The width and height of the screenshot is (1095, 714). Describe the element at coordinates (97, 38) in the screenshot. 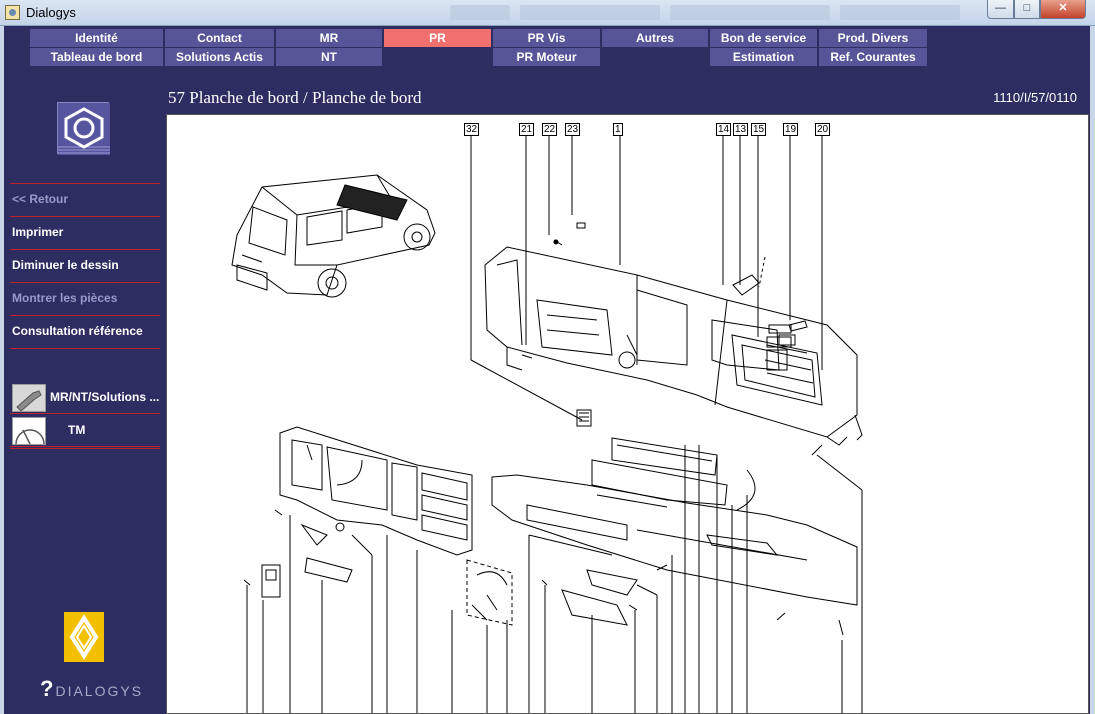

I see `menu-identite: Identité` at that location.